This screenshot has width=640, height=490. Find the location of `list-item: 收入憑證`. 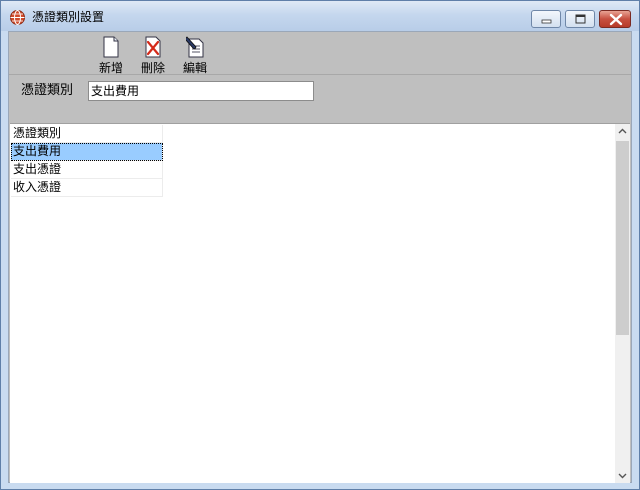

list-item: 收入憑證 is located at coordinates (87, 188).